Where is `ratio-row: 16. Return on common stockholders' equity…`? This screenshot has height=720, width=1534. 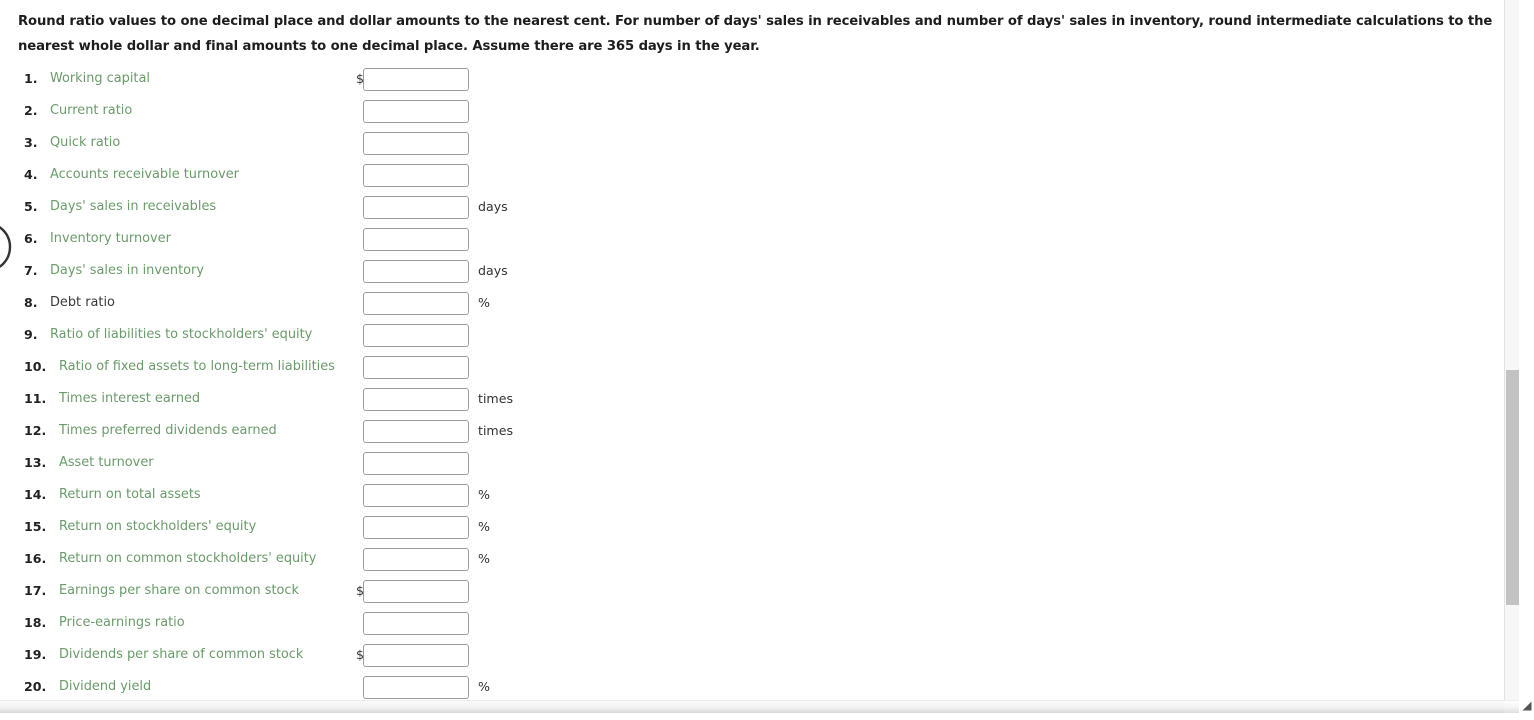
ratio-row: 16. Return on common stockholders' equity… is located at coordinates (759, 564).